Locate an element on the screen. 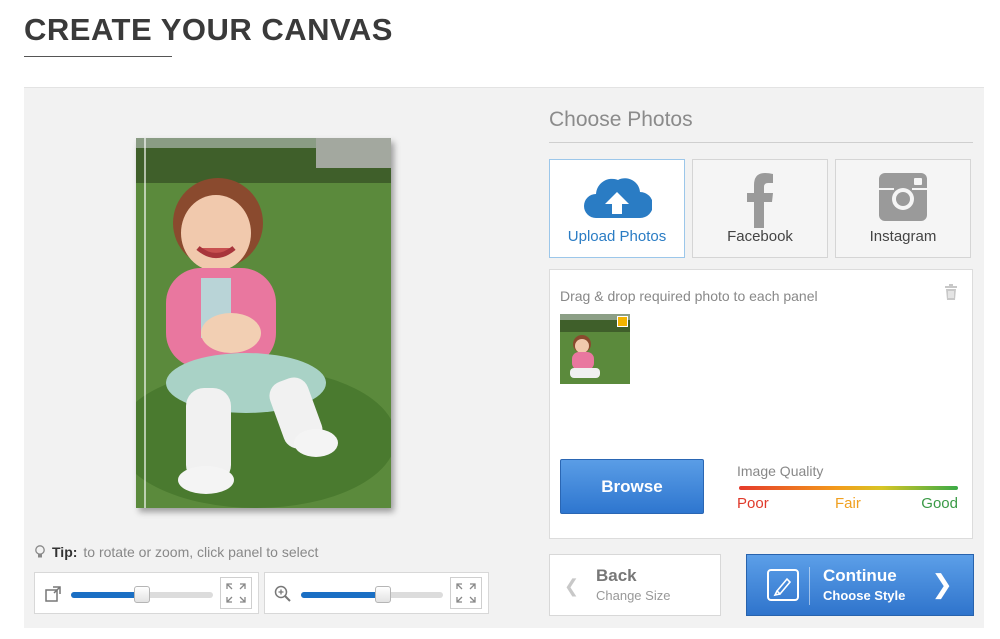  image-quality-label: Image Quality is located at coordinates (780, 471).